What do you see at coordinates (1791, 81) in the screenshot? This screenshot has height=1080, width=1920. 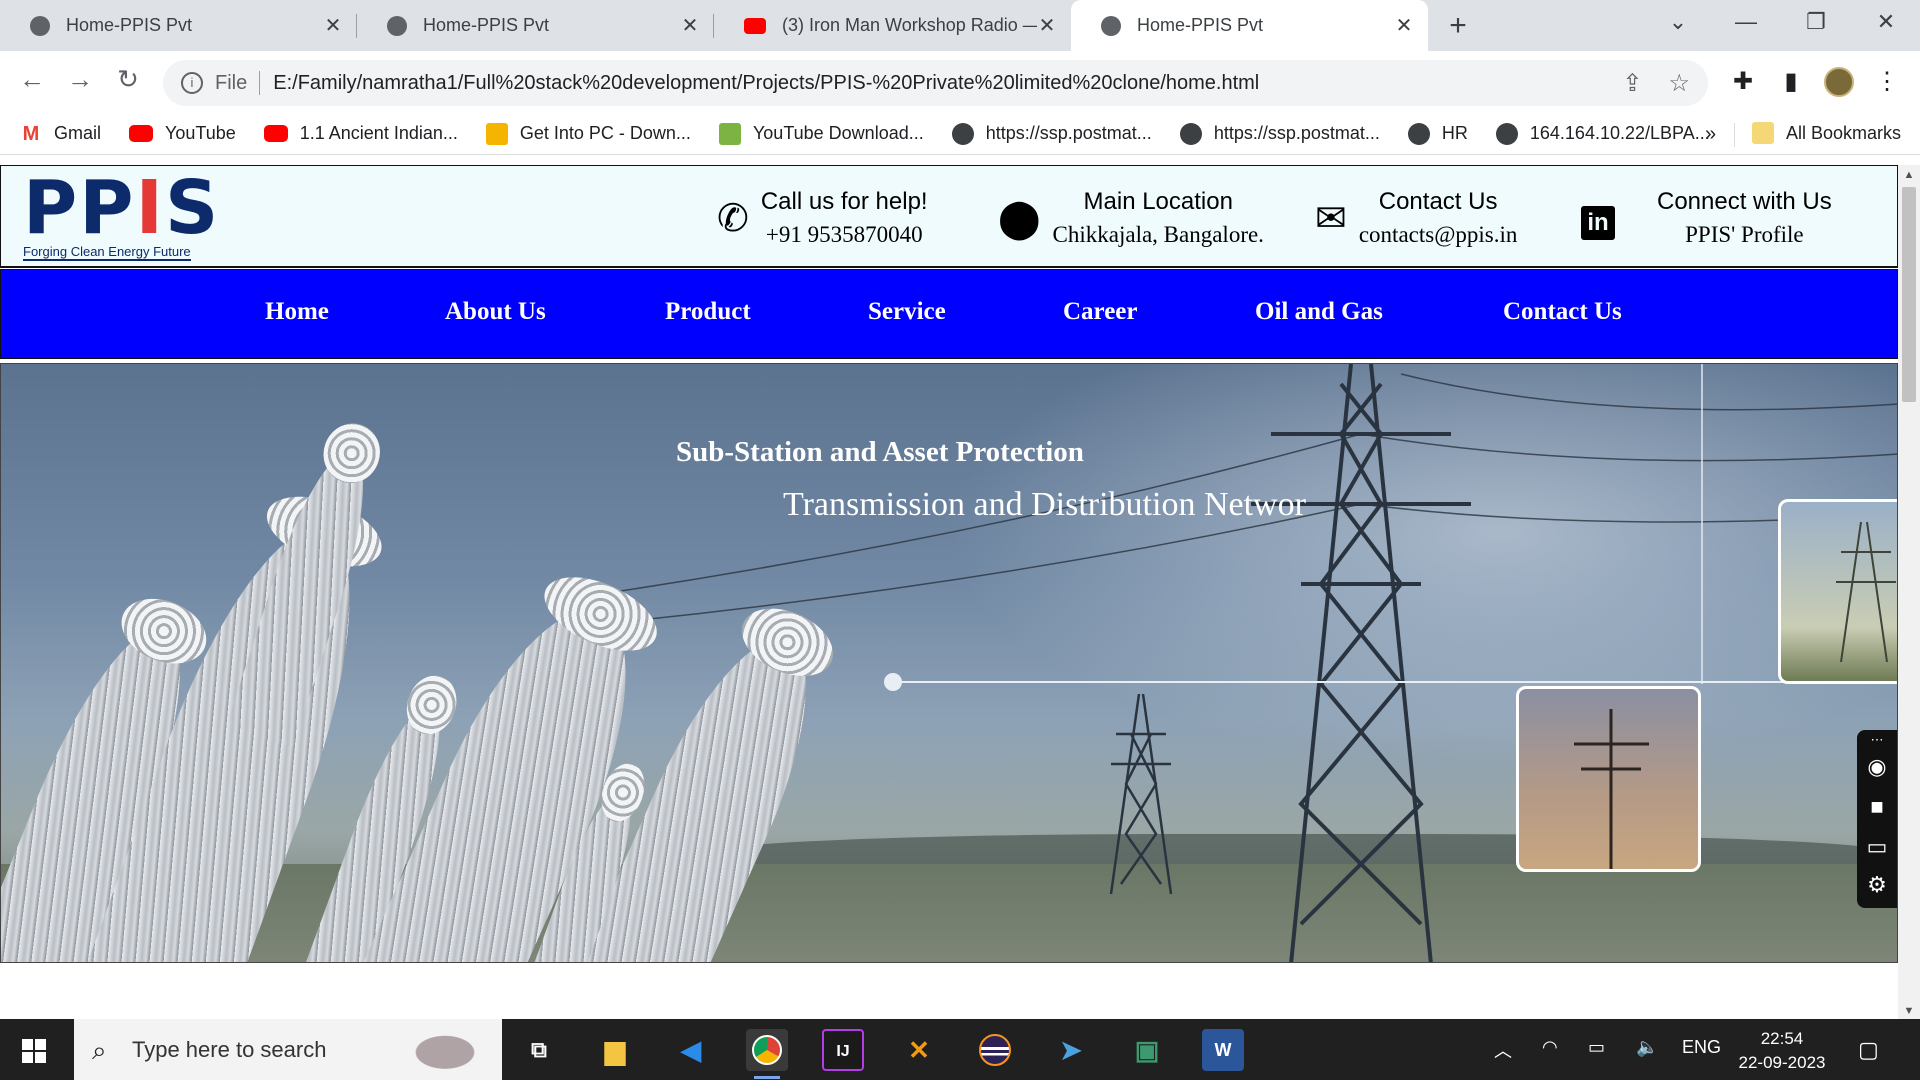 I see `side-panel-icon: ▮` at bounding box center [1791, 81].